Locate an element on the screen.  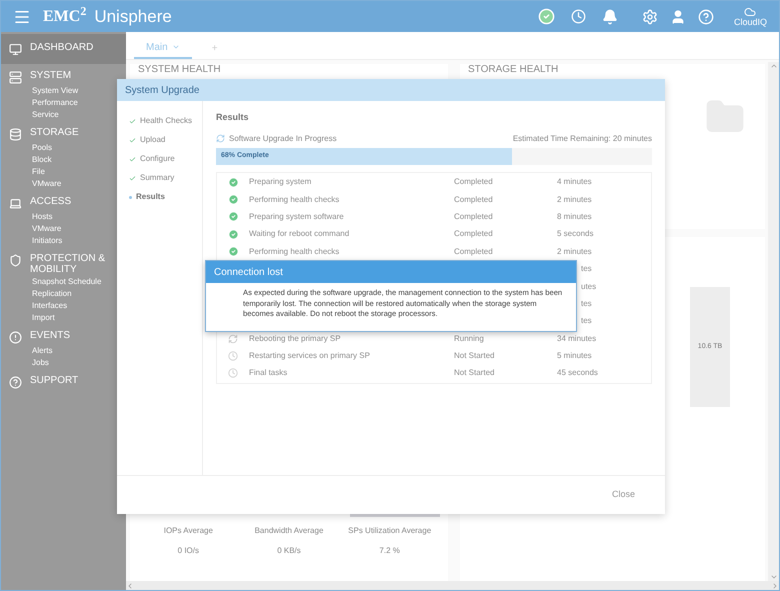
vertical-scrollbar is located at coordinates (773, 321).